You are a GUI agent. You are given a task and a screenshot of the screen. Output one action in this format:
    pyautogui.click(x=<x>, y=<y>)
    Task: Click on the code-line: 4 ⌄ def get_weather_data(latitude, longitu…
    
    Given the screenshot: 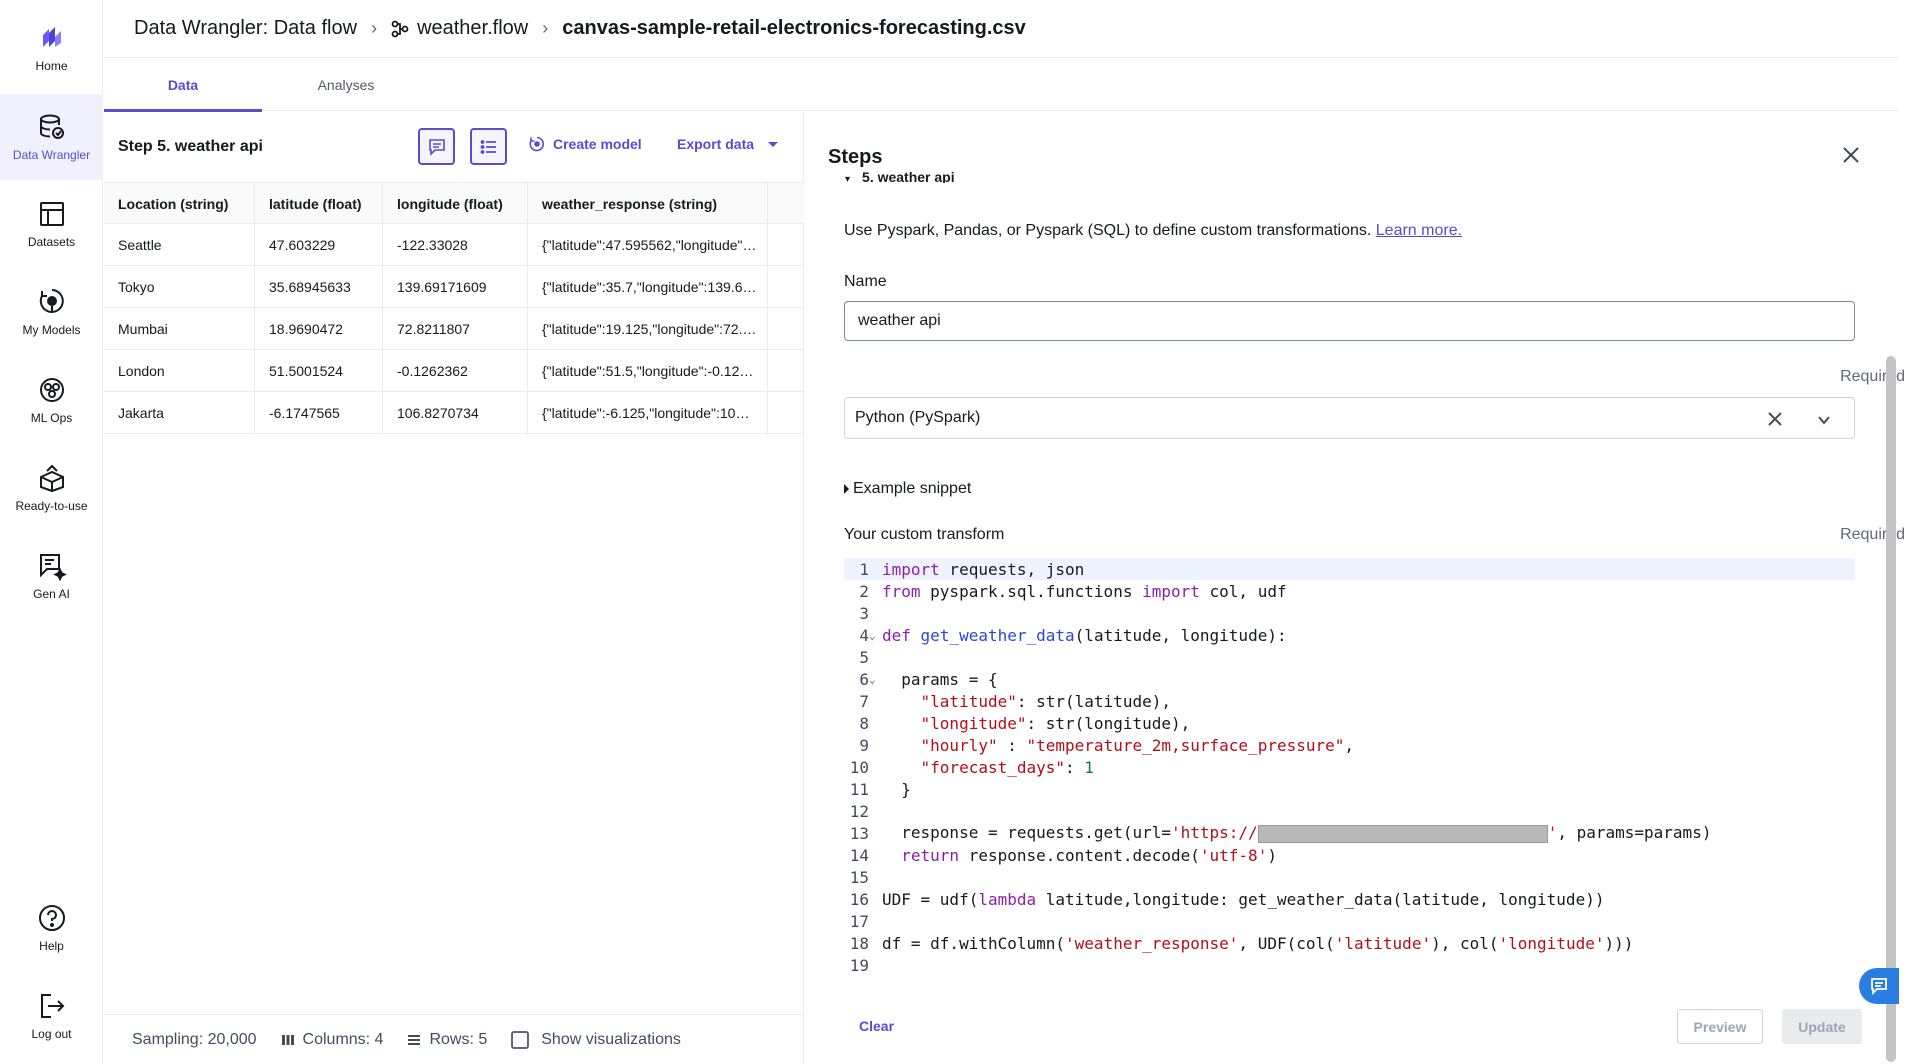 What is the action you would take?
    pyautogui.click(x=1073, y=635)
    